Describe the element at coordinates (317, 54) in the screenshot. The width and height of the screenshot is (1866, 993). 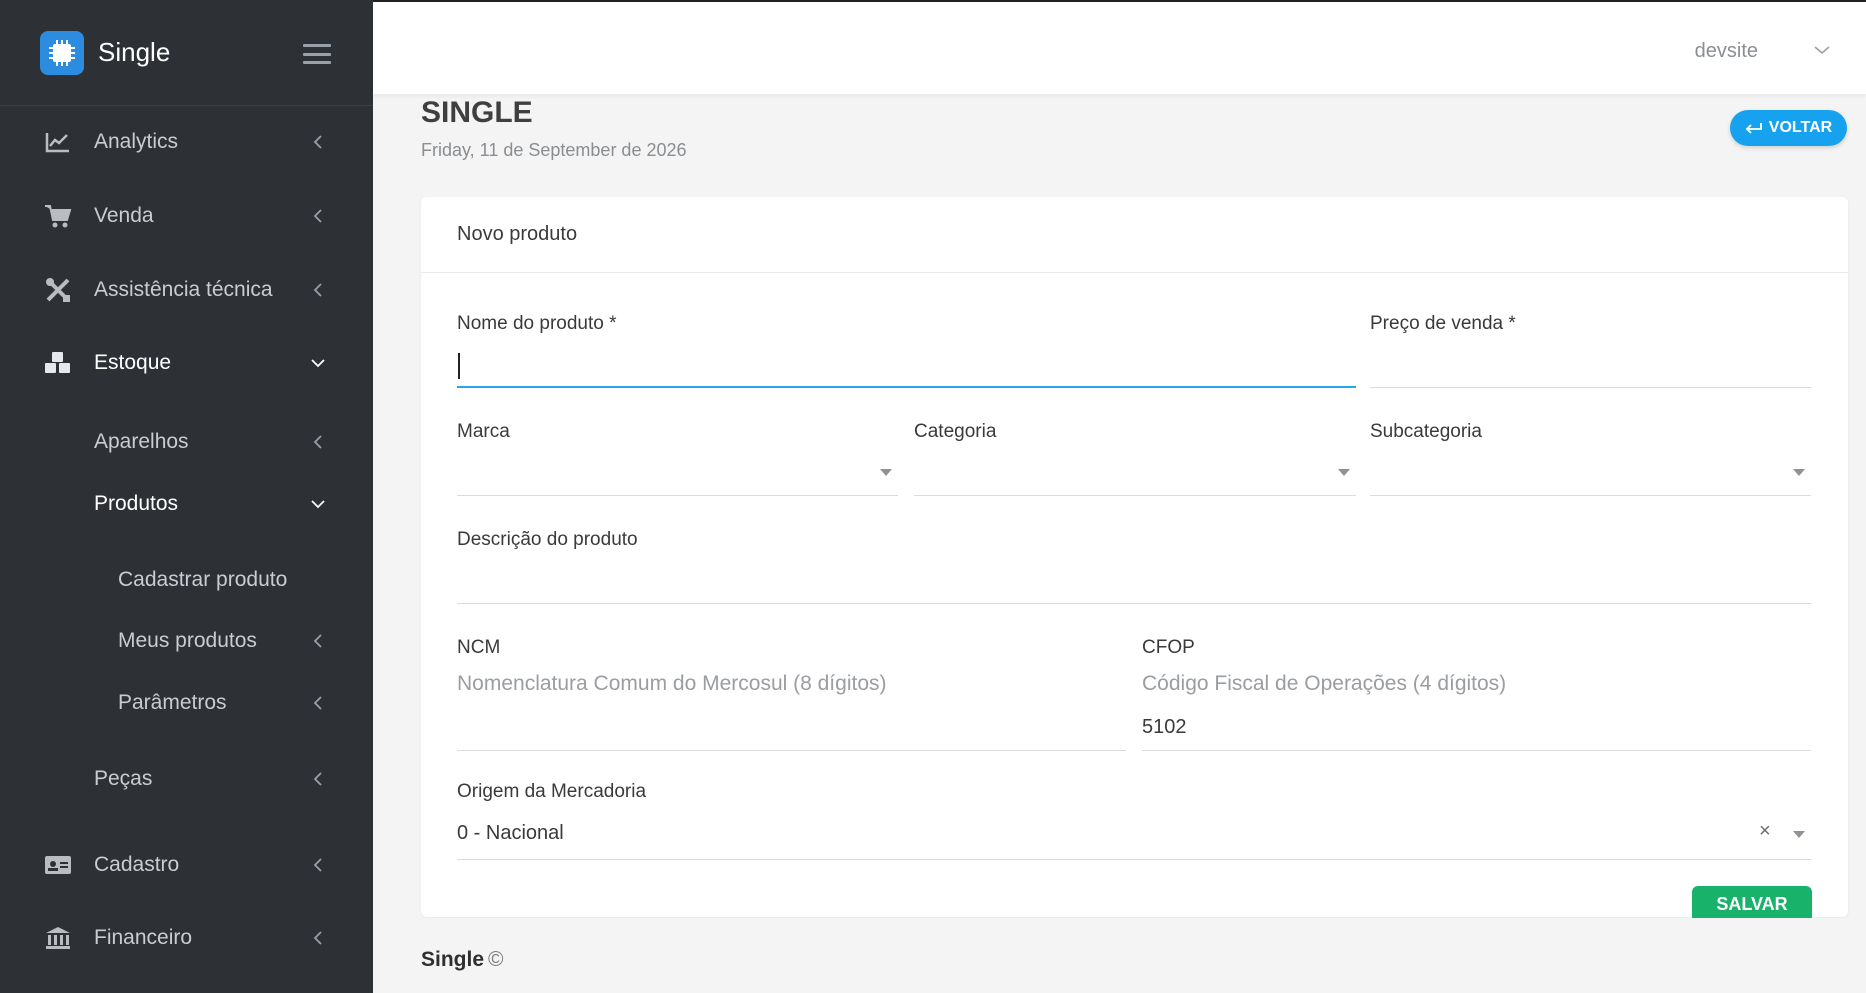
I see `hamburger-menu-icon` at that location.